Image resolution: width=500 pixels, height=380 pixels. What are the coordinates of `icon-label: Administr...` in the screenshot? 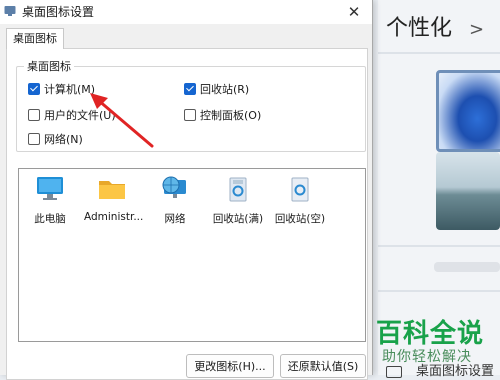 It's located at (114, 217).